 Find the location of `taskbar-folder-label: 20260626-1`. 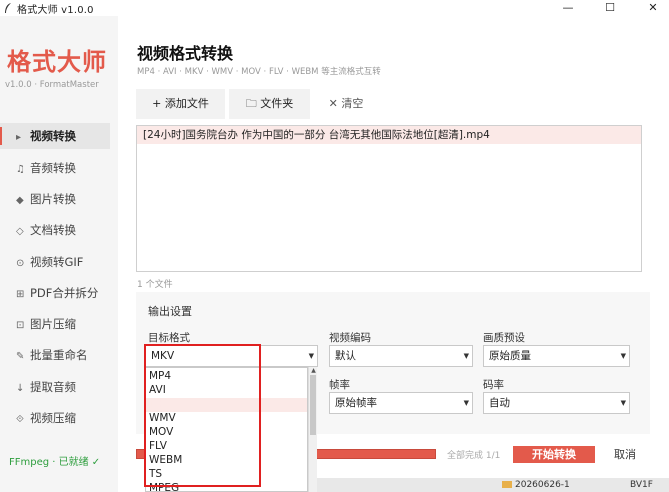

taskbar-folder-label: 20260626-1 is located at coordinates (542, 485).